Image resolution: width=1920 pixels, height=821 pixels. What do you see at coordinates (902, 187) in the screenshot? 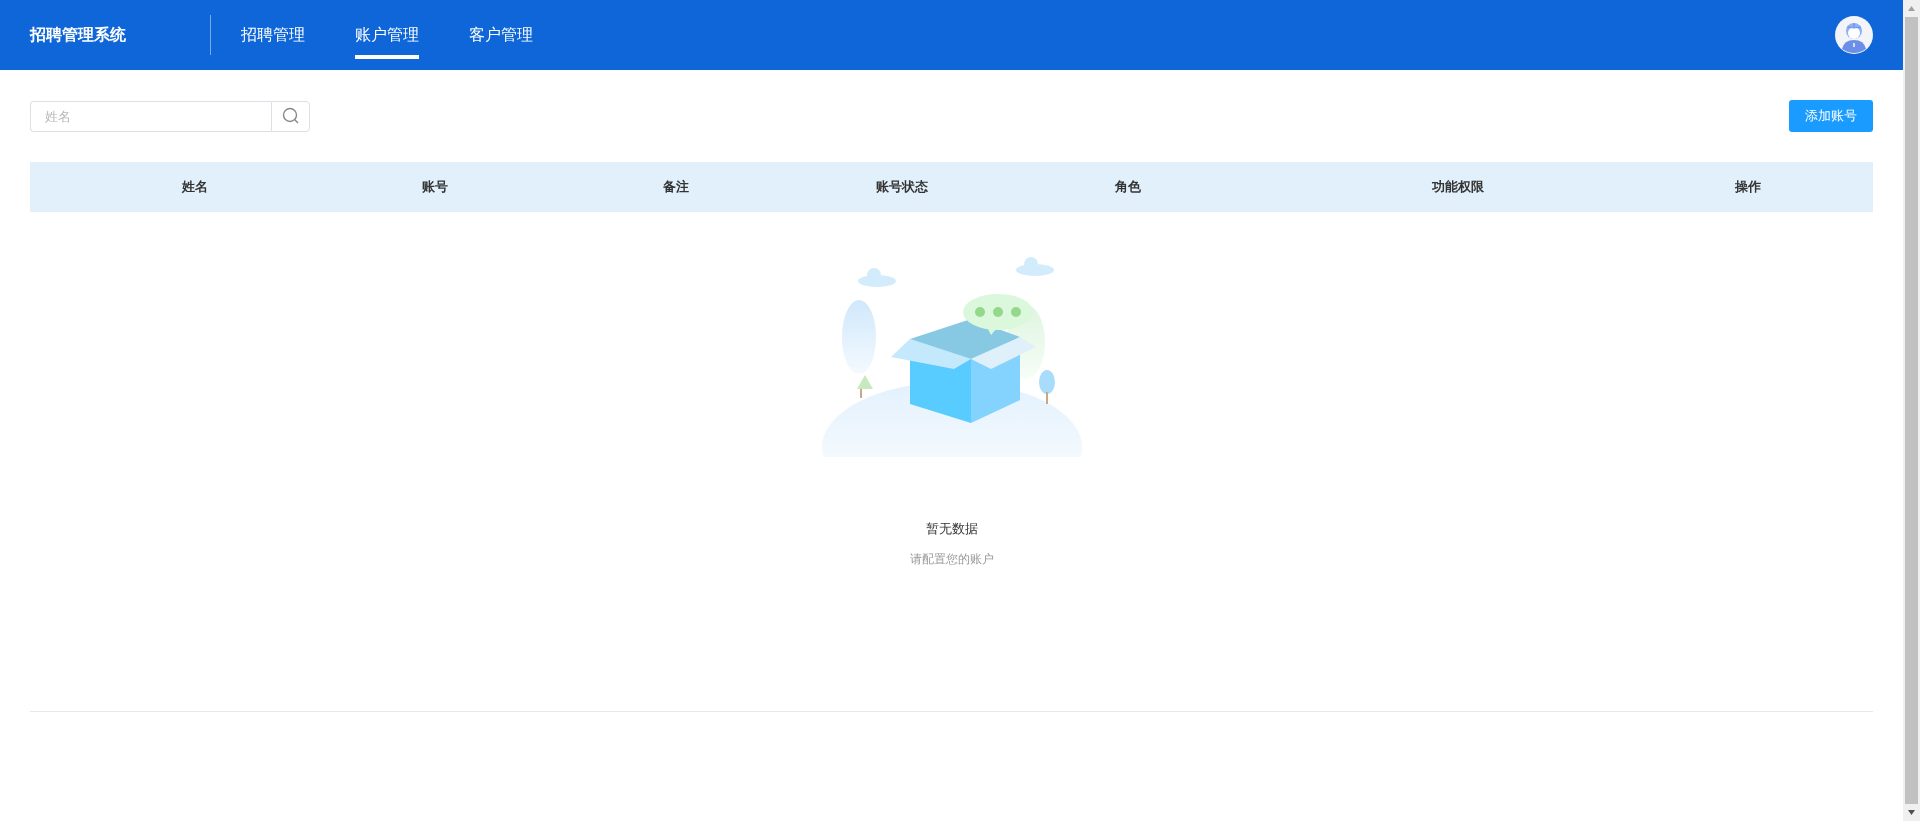
I see `column-header: 账号状态` at bounding box center [902, 187].